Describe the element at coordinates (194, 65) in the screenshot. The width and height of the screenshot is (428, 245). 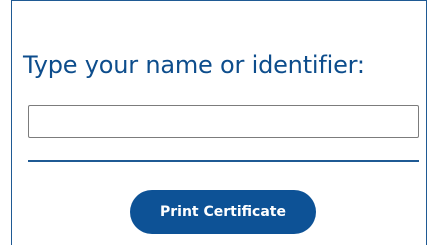
I see `name-prompt-label: Type your name or identifier:` at that location.